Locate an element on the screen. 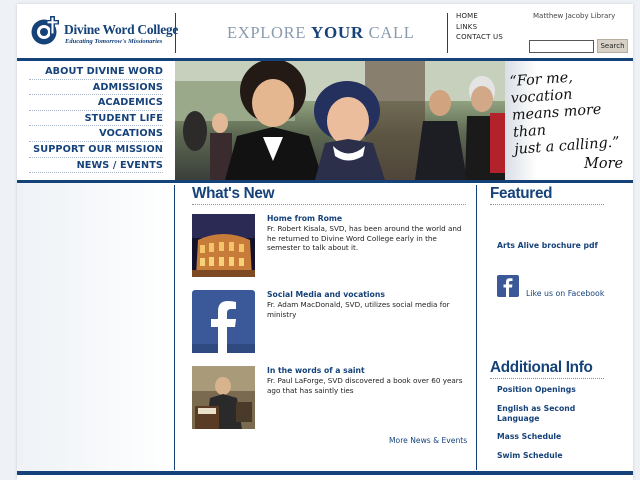 Image resolution: width=640 pixels, height=480 pixels. links-link: LINKS is located at coordinates (479, 27).